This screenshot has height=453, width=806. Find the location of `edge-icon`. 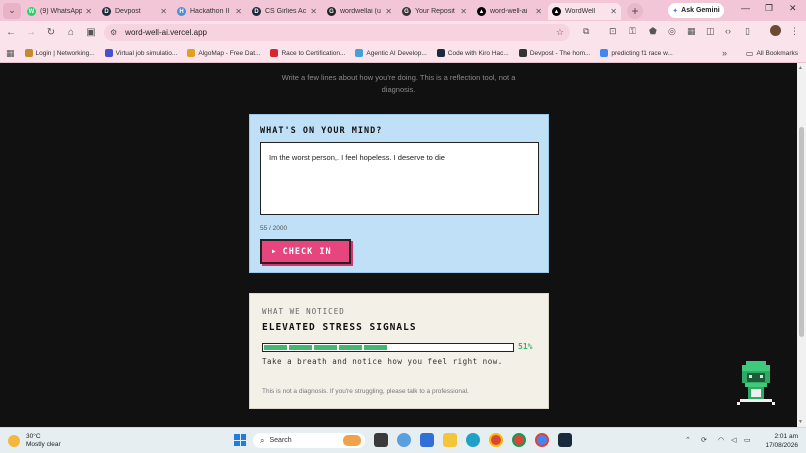

edge-icon is located at coordinates (473, 440).